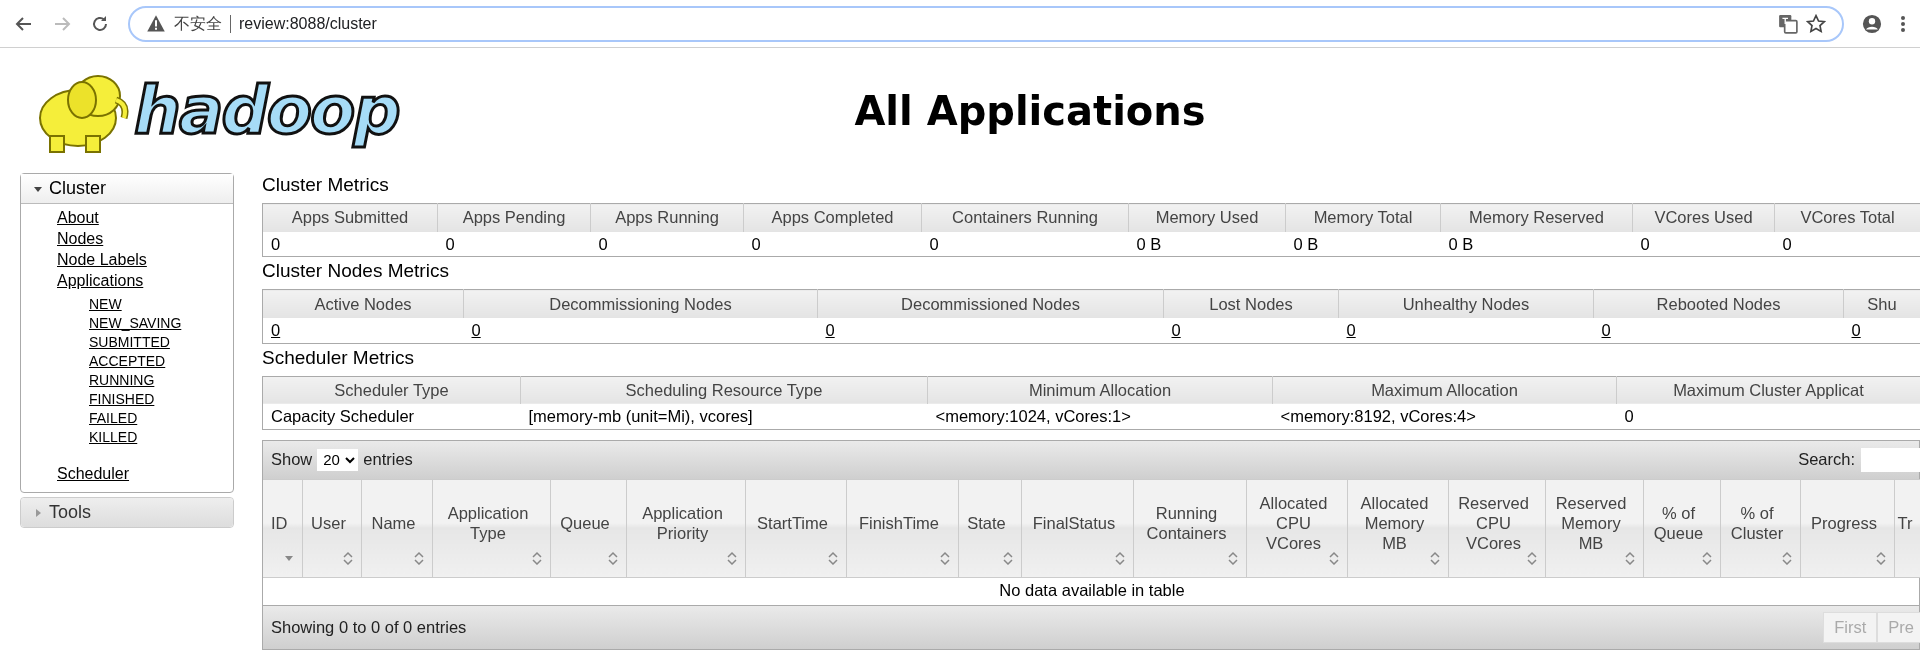  I want to click on column-header: Reserved Memory MB, so click(1594, 528).